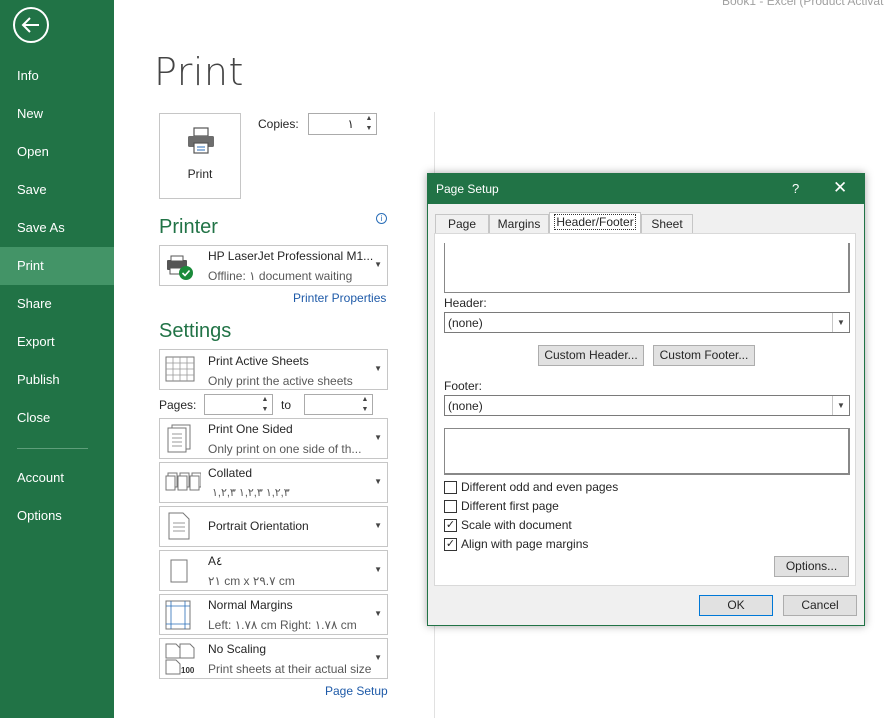 Image resolution: width=885 pixels, height=718 pixels. Describe the element at coordinates (31, 25) in the screenshot. I see `back-button` at that location.